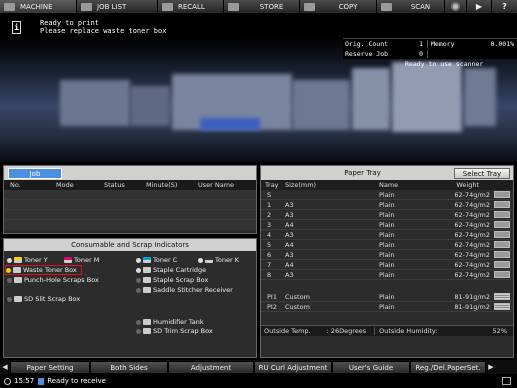  Describe the element at coordinates (35, 173) in the screenshot. I see `tab-job: Job` at that location.